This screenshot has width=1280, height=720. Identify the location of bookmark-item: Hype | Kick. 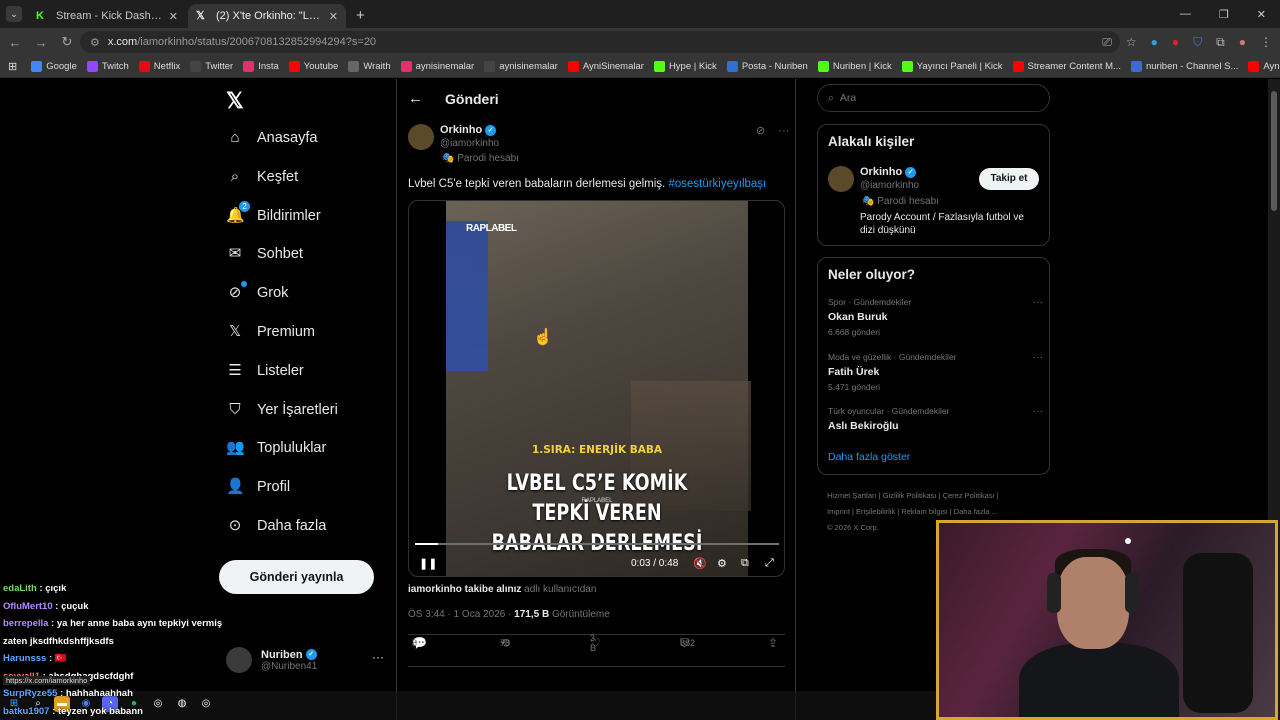
(685, 66).